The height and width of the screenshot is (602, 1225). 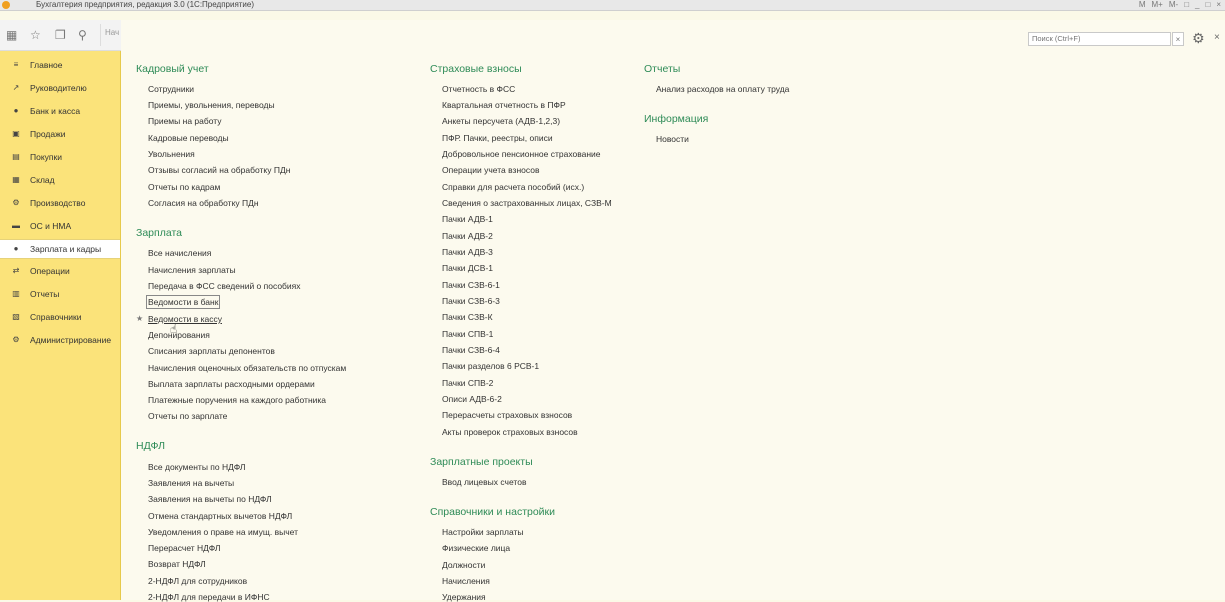 I want to click on memory-mplus-button: M+, so click(x=1157, y=5).